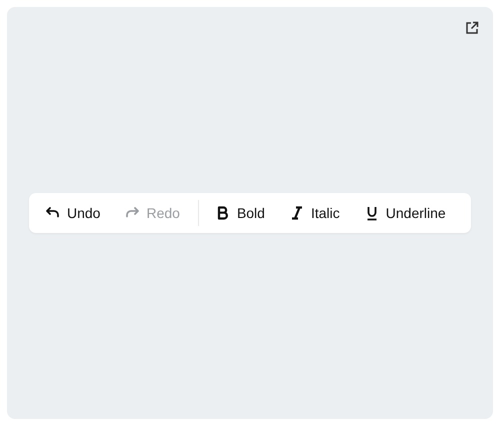 Image resolution: width=500 pixels, height=427 pixels. Describe the element at coordinates (72, 213) in the screenshot. I see `undo-button: Undo` at that location.